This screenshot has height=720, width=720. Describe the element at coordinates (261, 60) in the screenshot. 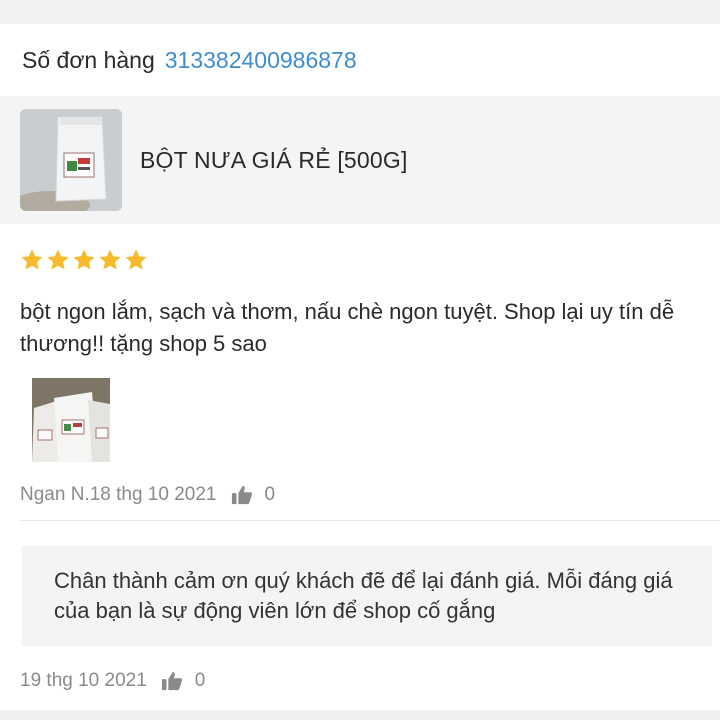

I see `order-number-link: 313382400986878` at that location.